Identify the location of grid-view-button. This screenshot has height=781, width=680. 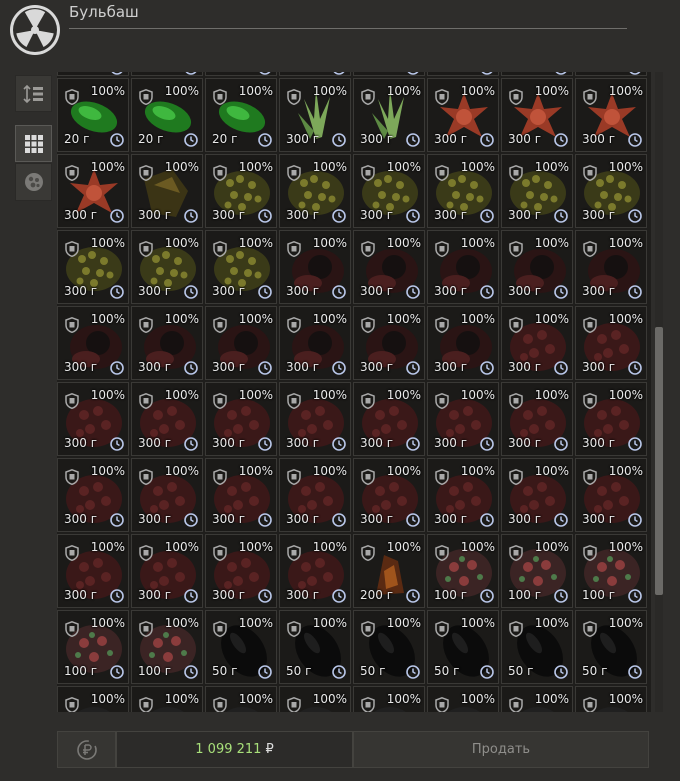
(33, 143).